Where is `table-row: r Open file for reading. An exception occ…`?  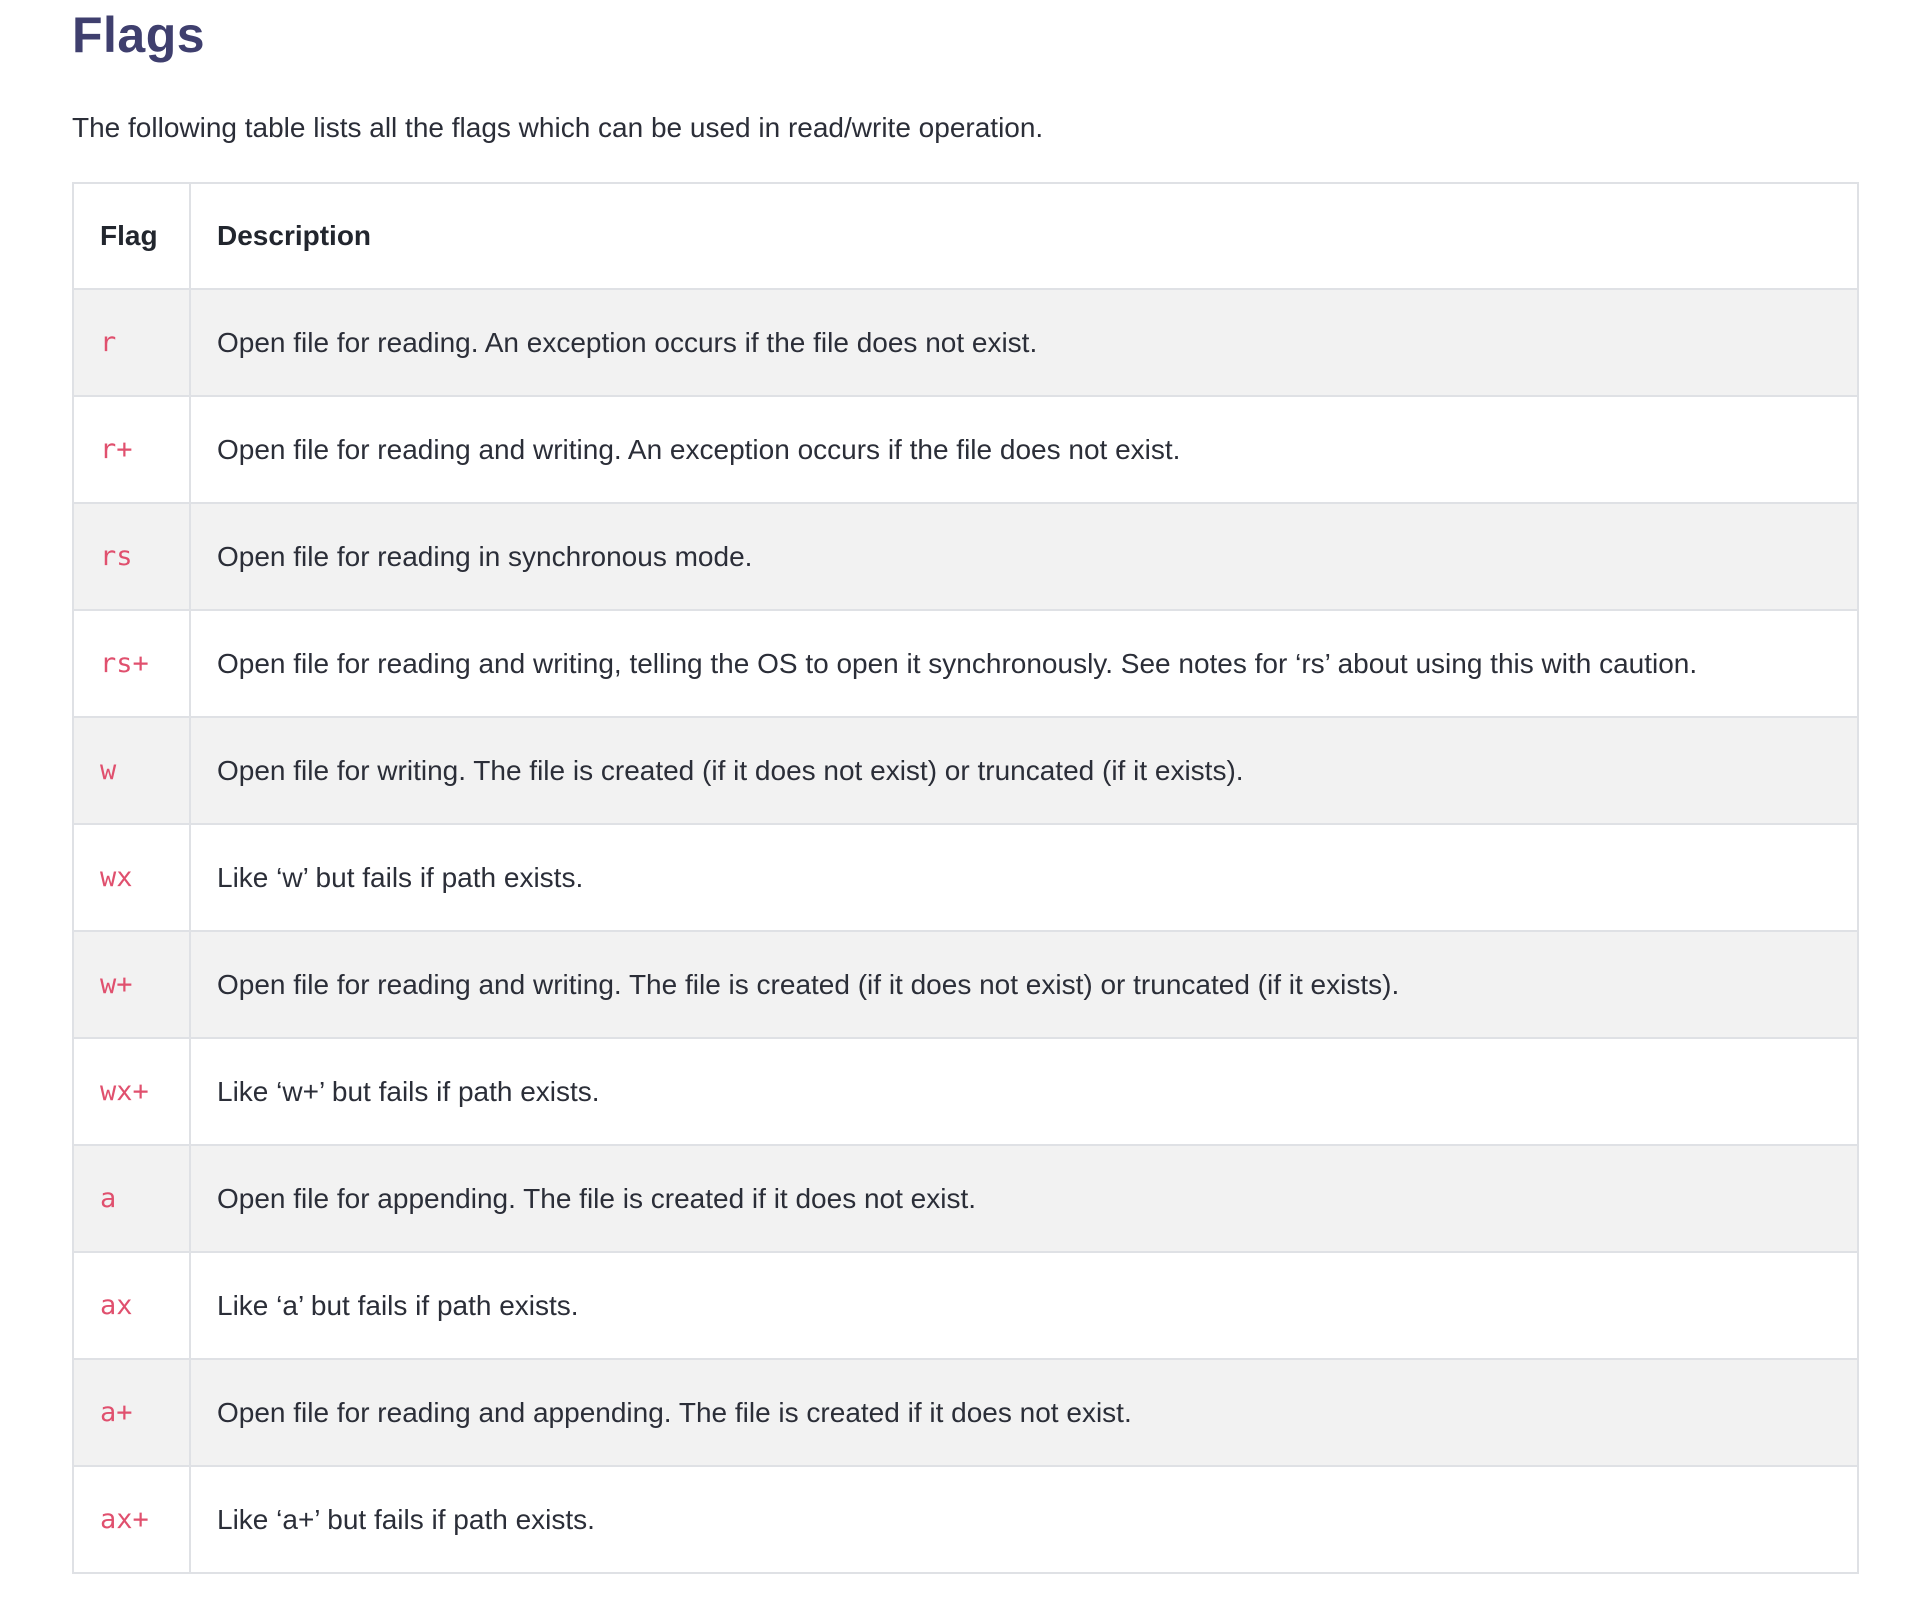
table-row: r Open file for reading. An exception occ… is located at coordinates (965, 342).